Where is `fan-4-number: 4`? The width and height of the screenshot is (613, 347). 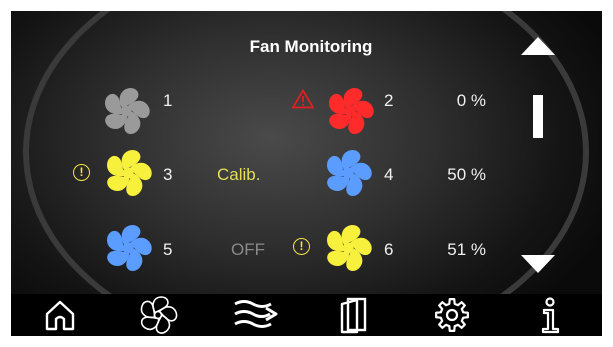
fan-4-number: 4 is located at coordinates (389, 174).